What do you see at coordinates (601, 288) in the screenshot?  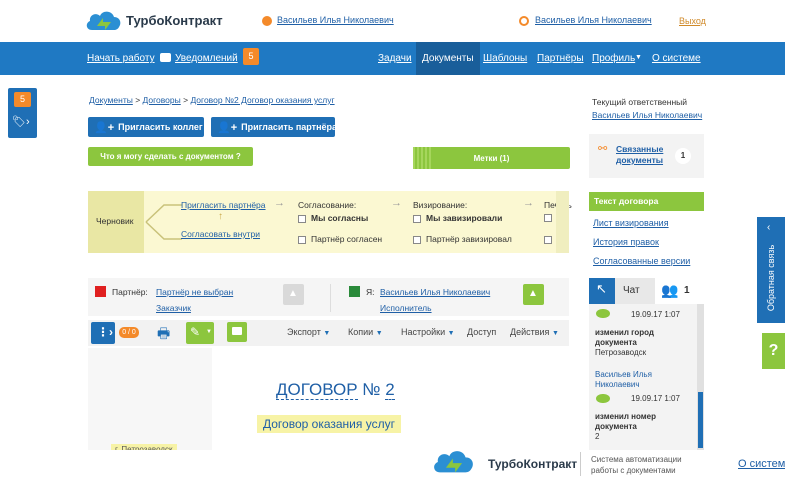 I see `arrow-diagonal-icon: ↖` at bounding box center [601, 288].